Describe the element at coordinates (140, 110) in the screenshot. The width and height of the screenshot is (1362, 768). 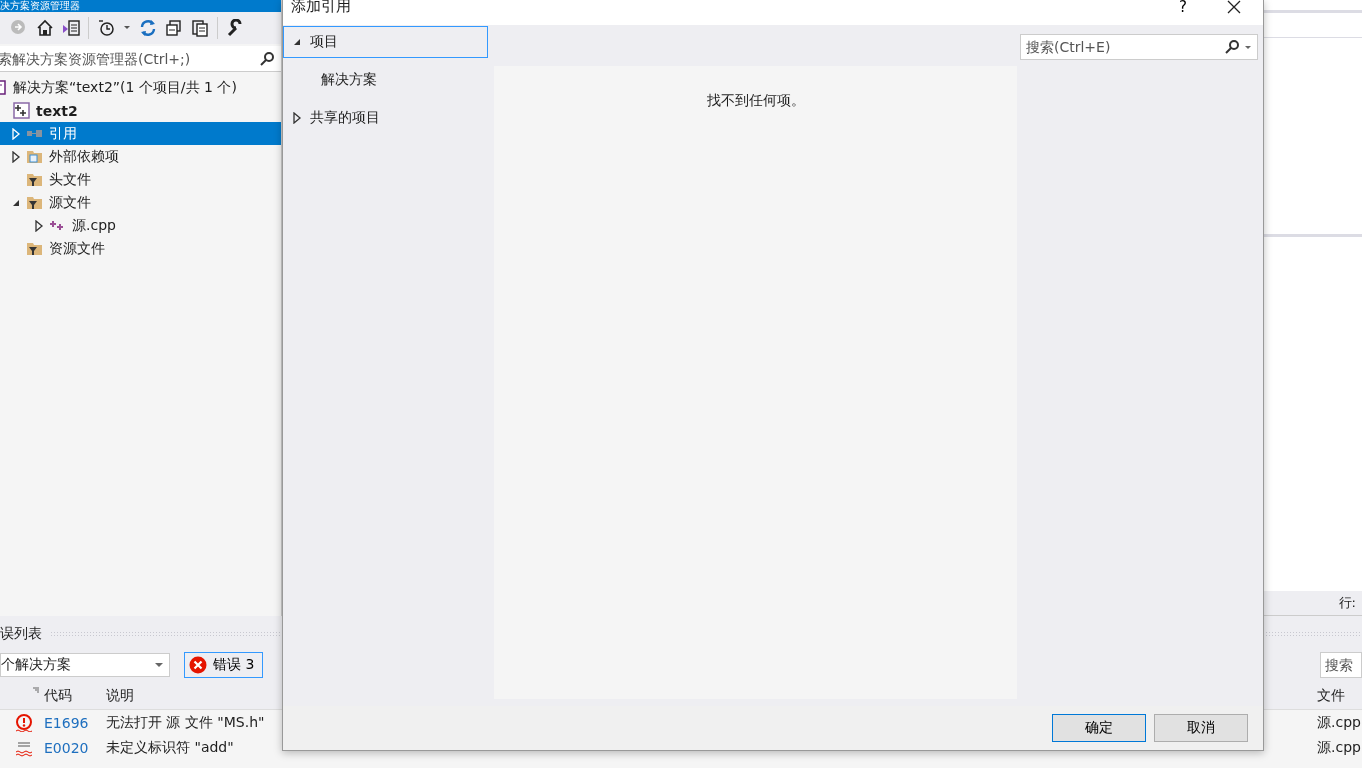
I see `tree-item: text2` at that location.